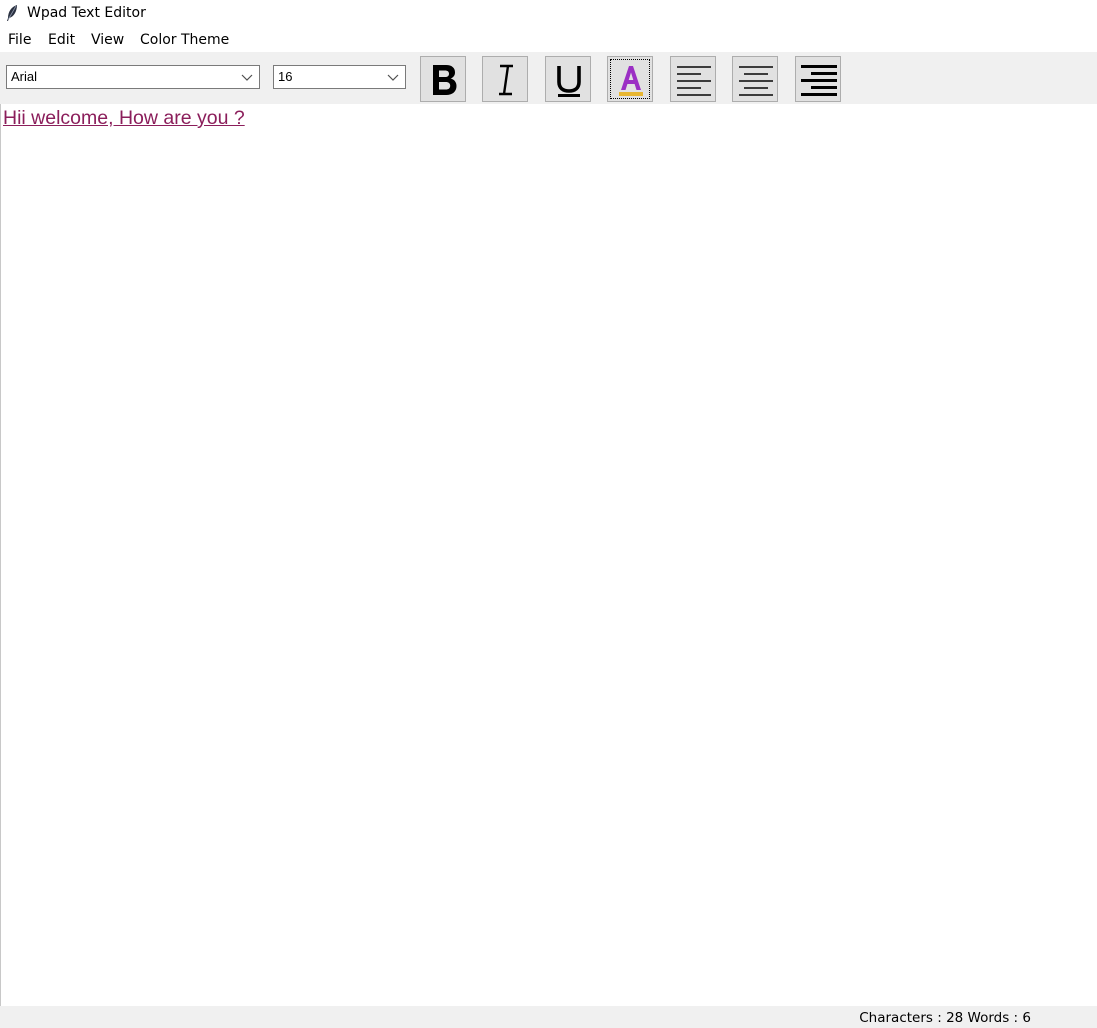  I want to click on font-family-select: Arial, so click(133, 77).